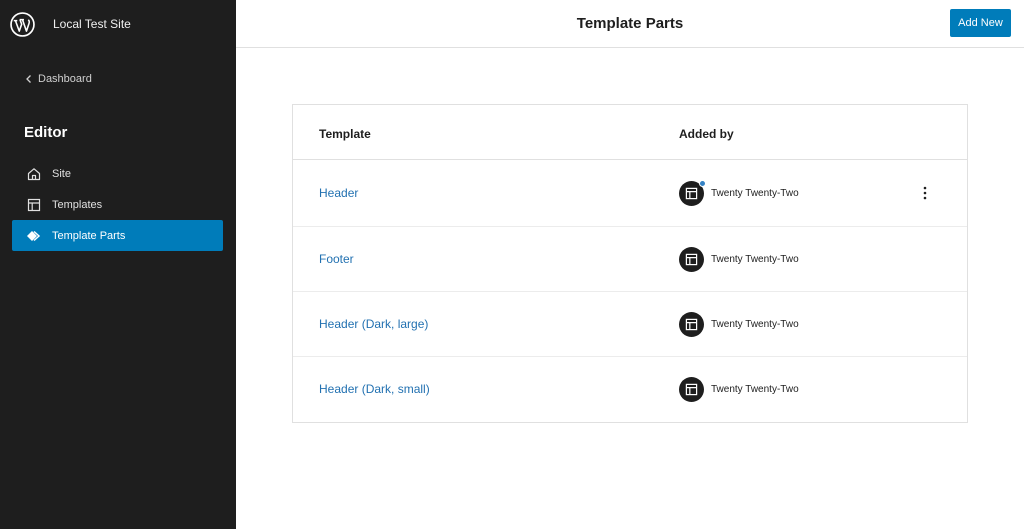  I want to click on add-new-button: Add New, so click(980, 23).